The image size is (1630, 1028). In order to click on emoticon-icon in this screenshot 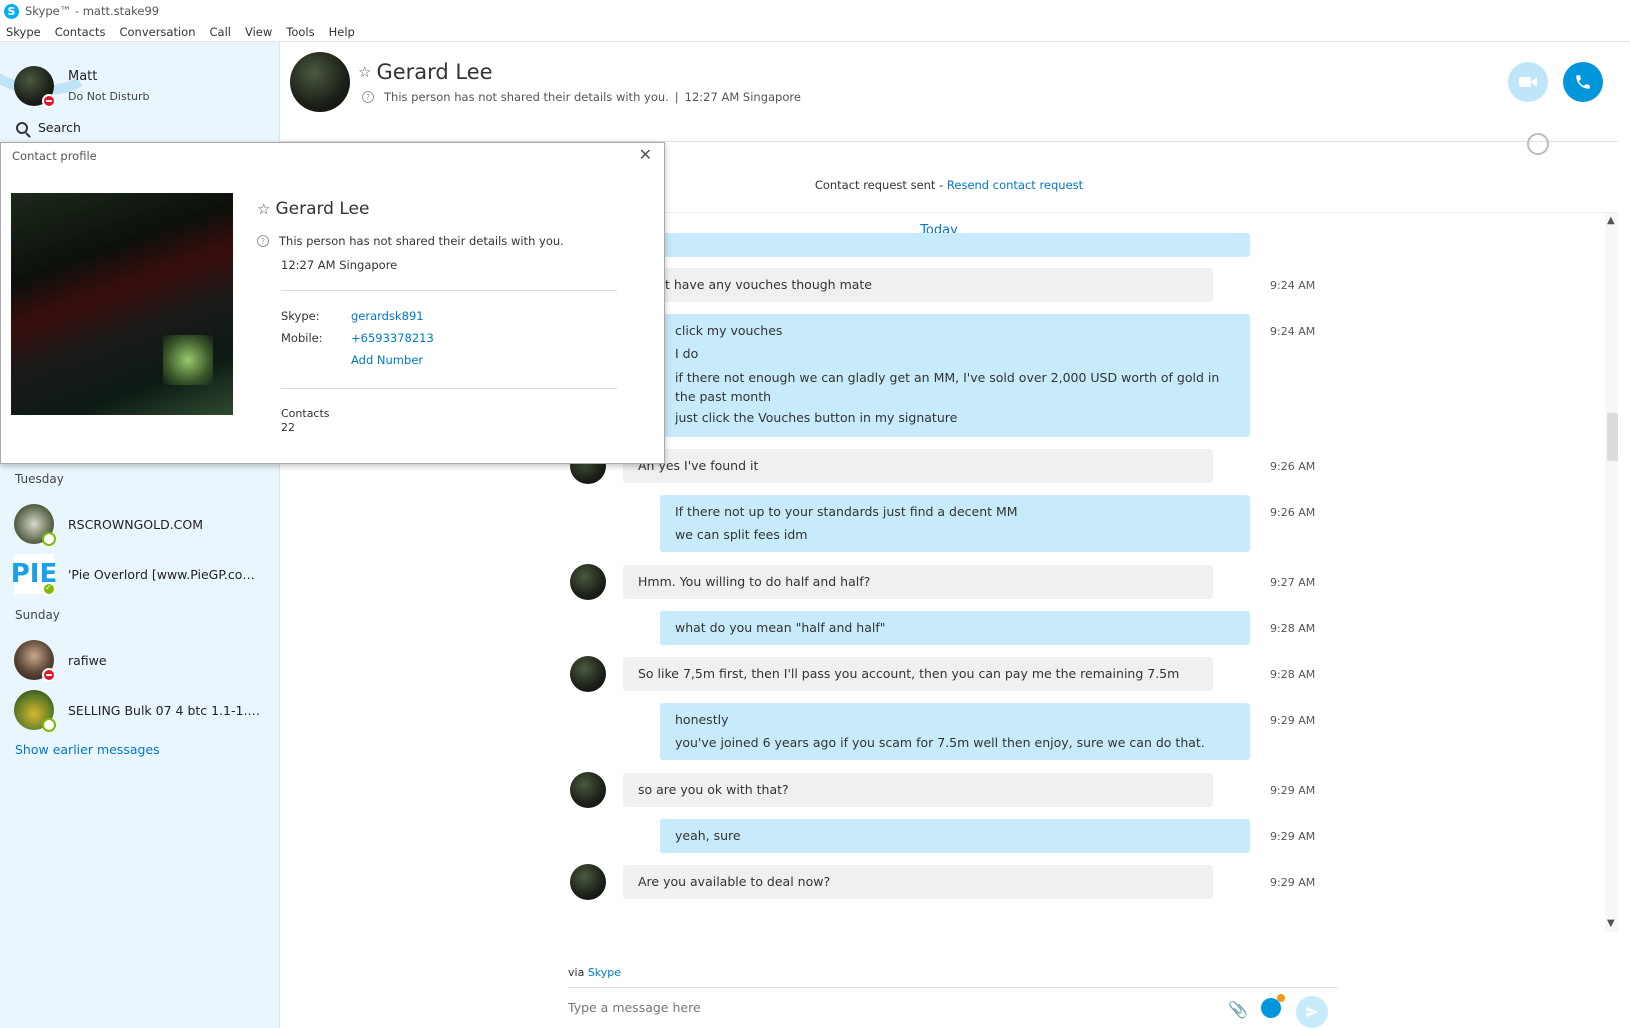, I will do `click(1273, 1006)`.